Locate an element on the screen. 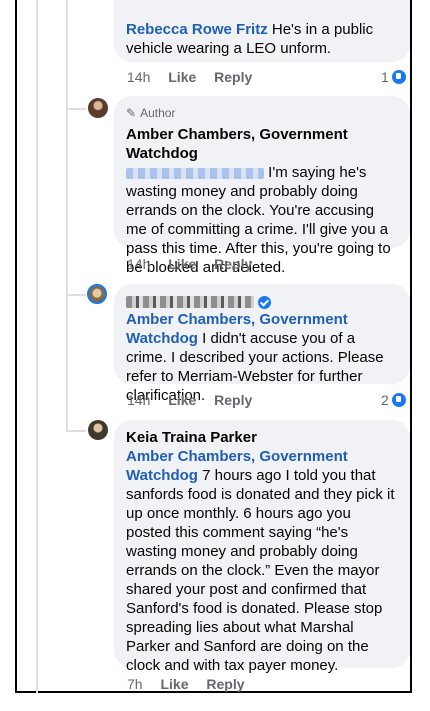 The width and height of the screenshot is (430, 711). redacted-mention is located at coordinates (195, 173).